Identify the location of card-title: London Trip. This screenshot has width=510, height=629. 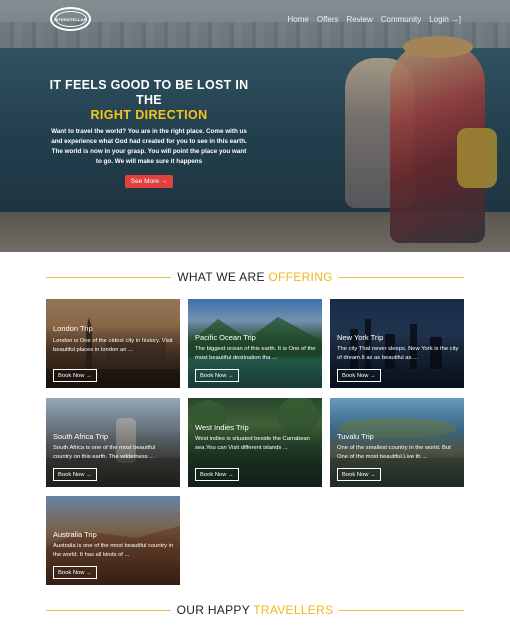
(73, 328).